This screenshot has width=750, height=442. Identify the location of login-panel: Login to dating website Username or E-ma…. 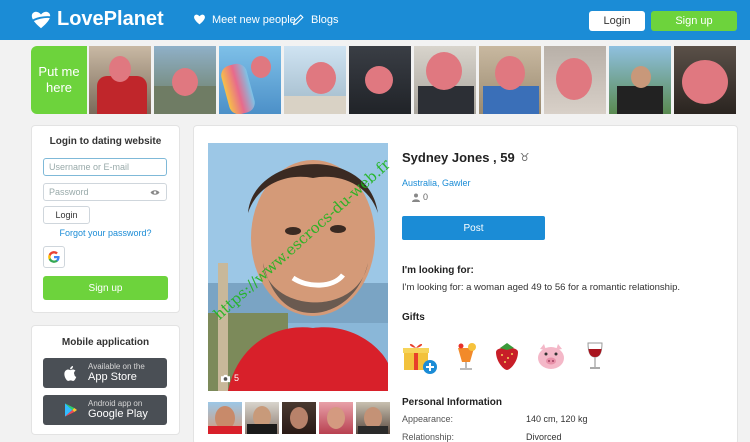
(105, 219).